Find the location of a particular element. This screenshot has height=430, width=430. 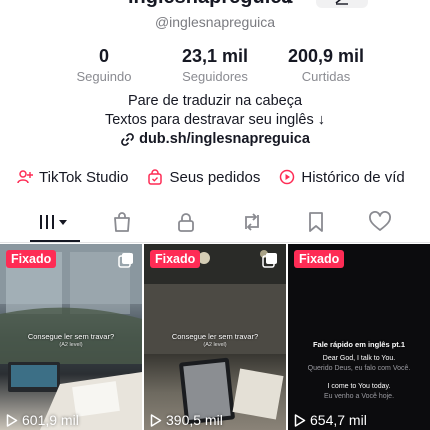

shopping-bag-icon is located at coordinates (122, 222).